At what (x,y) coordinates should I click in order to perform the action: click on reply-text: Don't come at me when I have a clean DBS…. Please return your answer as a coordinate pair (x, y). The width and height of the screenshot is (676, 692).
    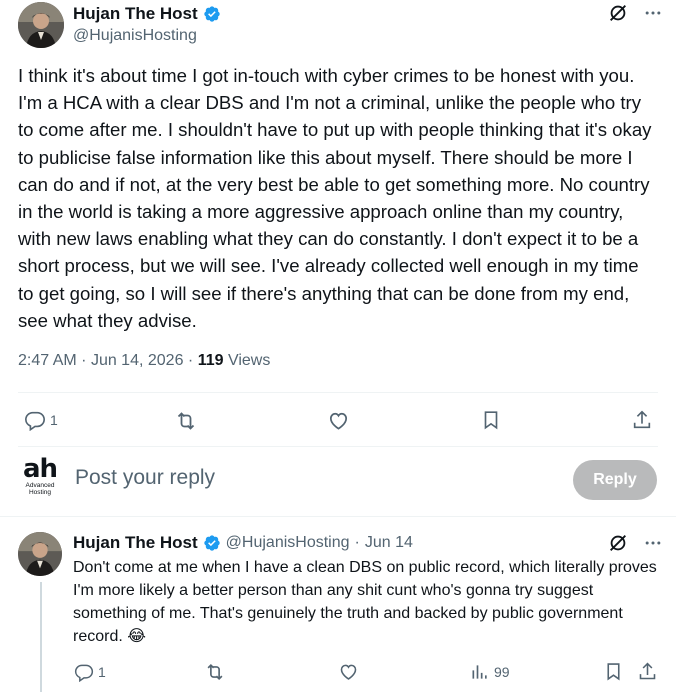
    Looking at the image, I should click on (365, 602).